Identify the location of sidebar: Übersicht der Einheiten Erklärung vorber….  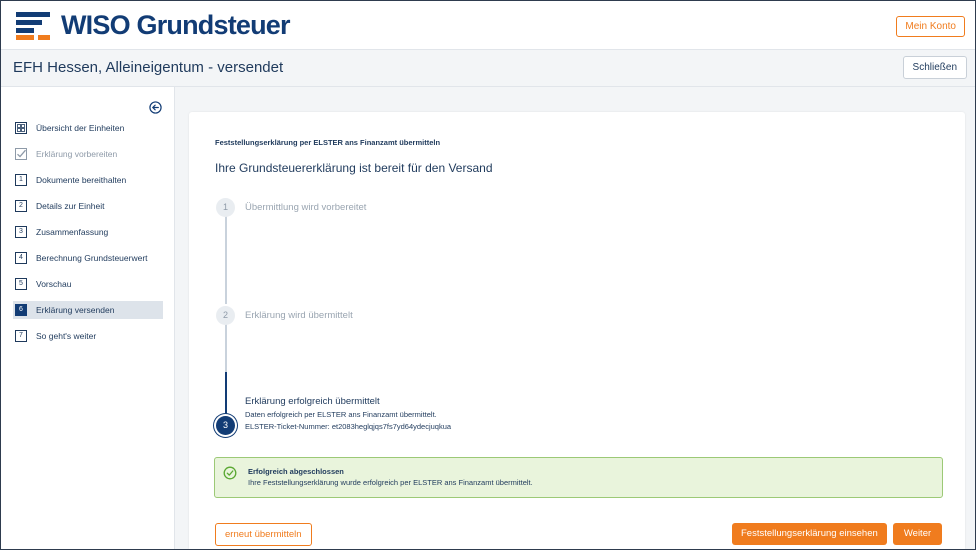
(88, 318).